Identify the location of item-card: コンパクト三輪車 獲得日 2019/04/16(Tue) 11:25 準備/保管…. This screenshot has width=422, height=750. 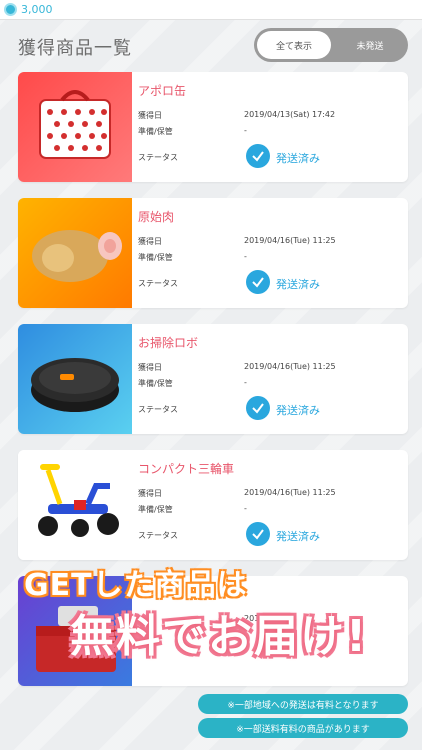
(213, 505).